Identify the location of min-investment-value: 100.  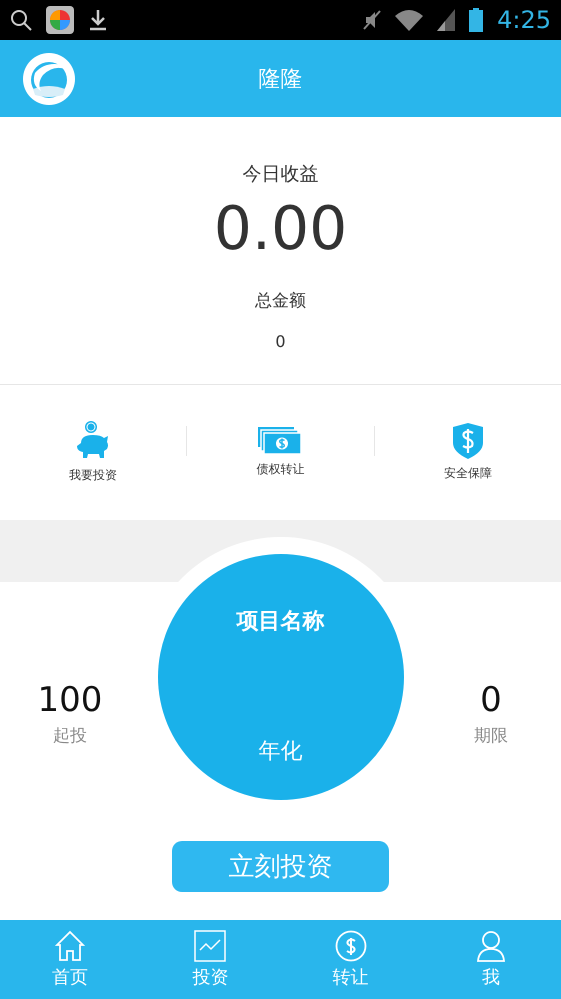
(70, 700).